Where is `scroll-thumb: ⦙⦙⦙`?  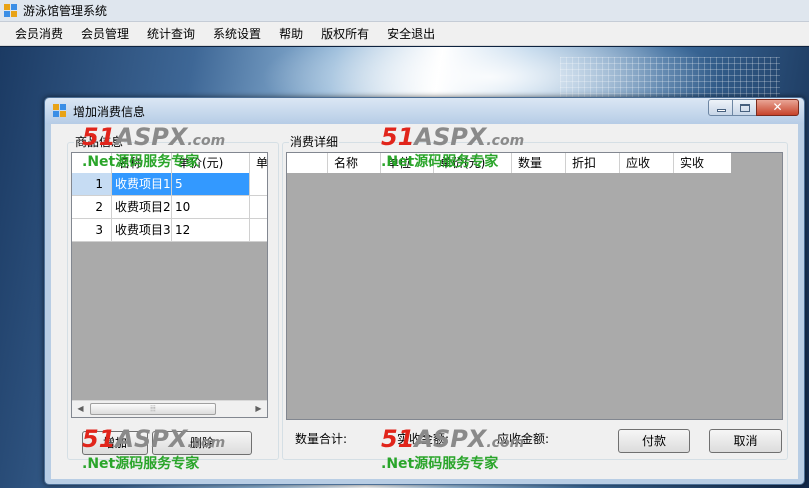
scroll-thumb: ⦙⦙⦙ is located at coordinates (153, 409).